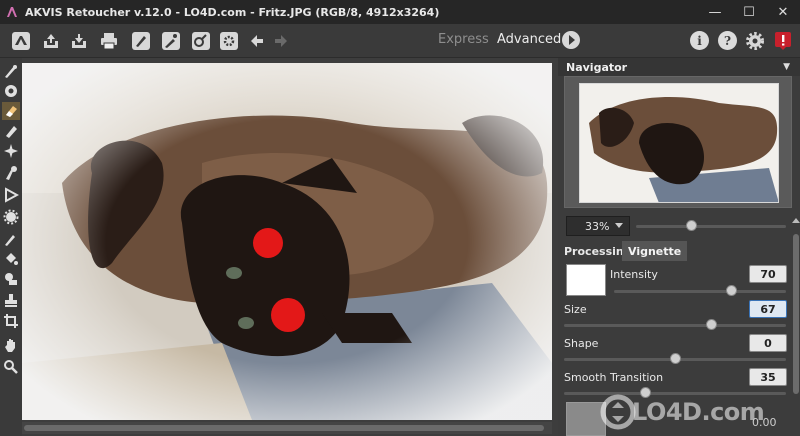 Image resolution: width=800 pixels, height=436 pixels. What do you see at coordinates (11, 71) in the screenshot?
I see `retouch-brush-icon` at bounding box center [11, 71].